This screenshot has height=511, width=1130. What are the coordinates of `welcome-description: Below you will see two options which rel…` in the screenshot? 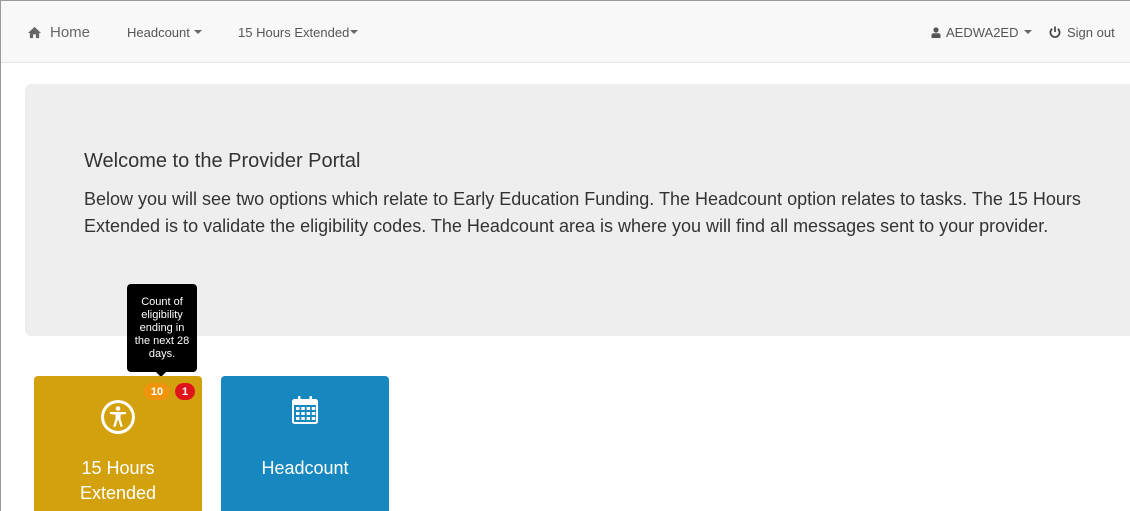 It's located at (582, 212).